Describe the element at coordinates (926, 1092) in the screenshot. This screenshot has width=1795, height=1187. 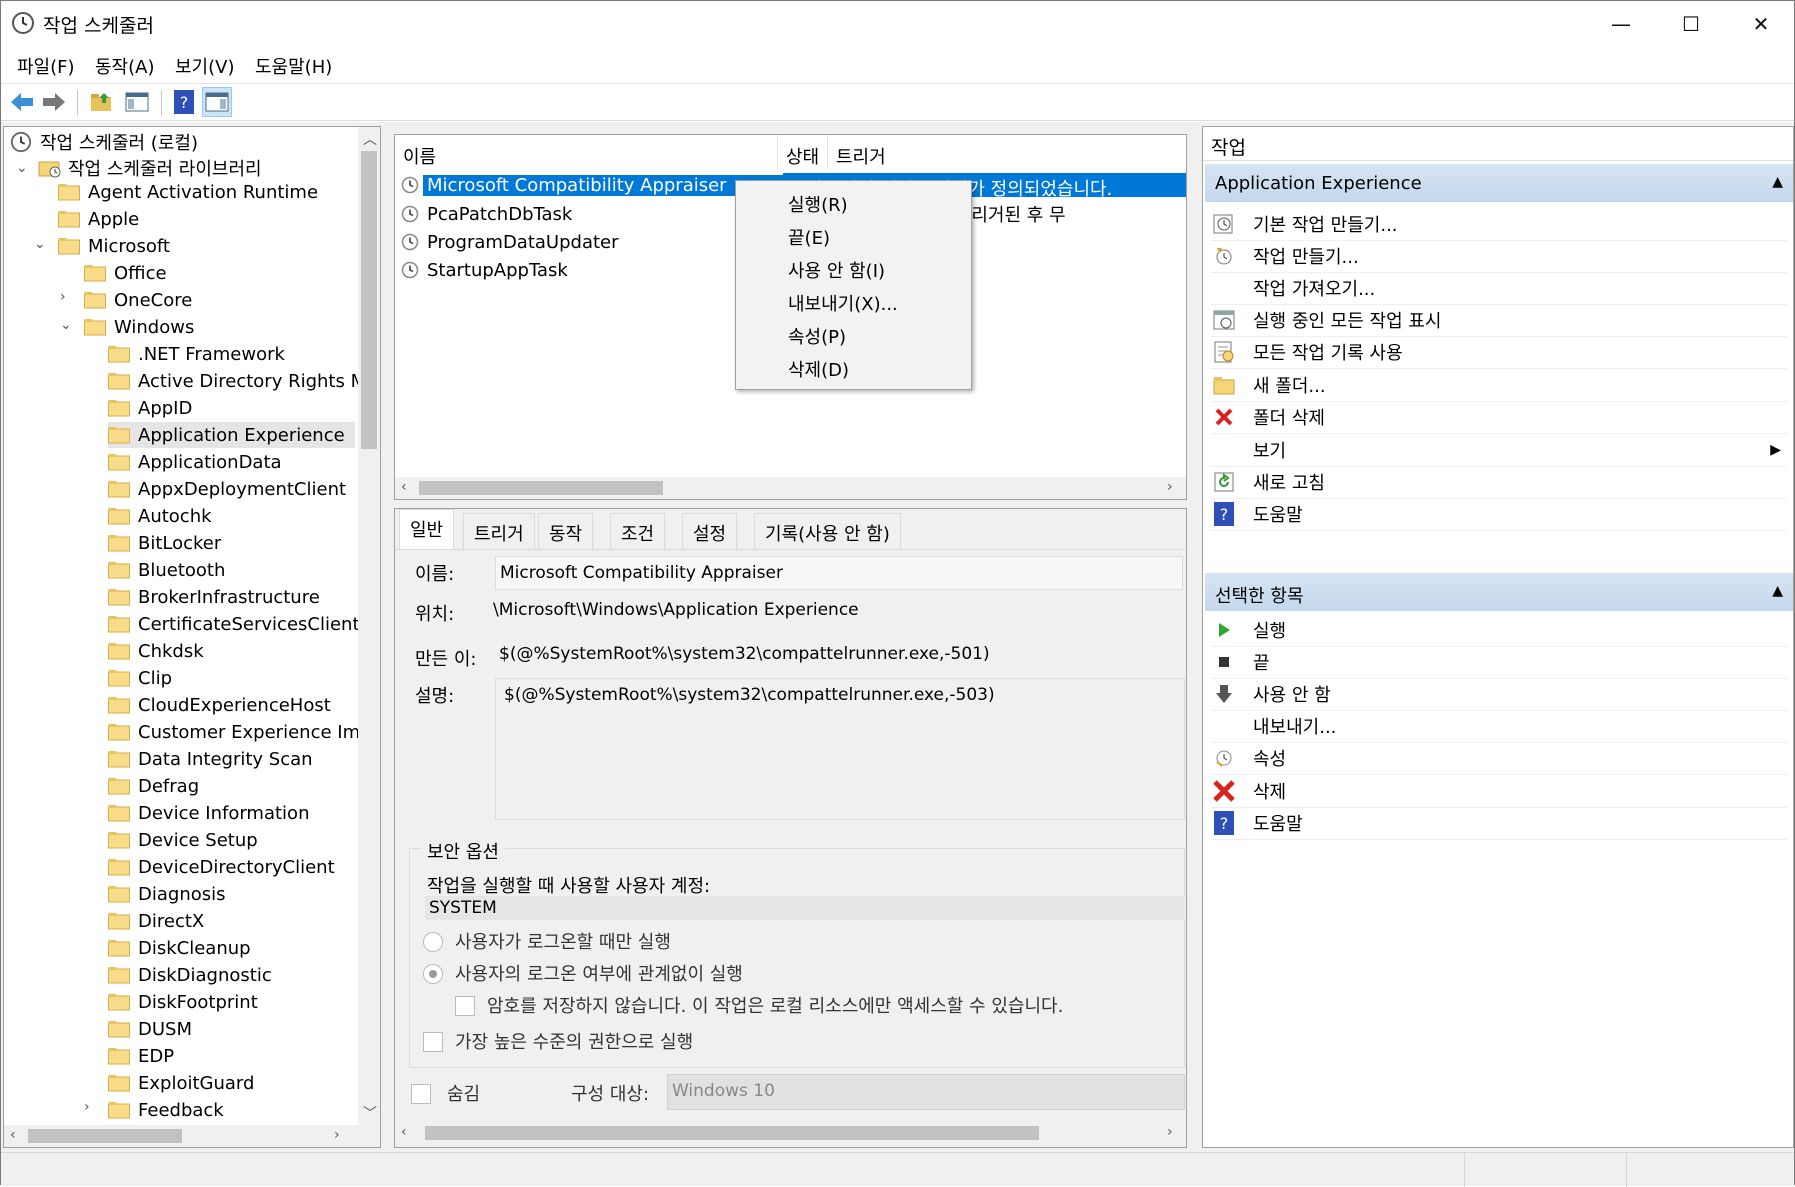
I see `configure-for-select: Windows 10` at that location.